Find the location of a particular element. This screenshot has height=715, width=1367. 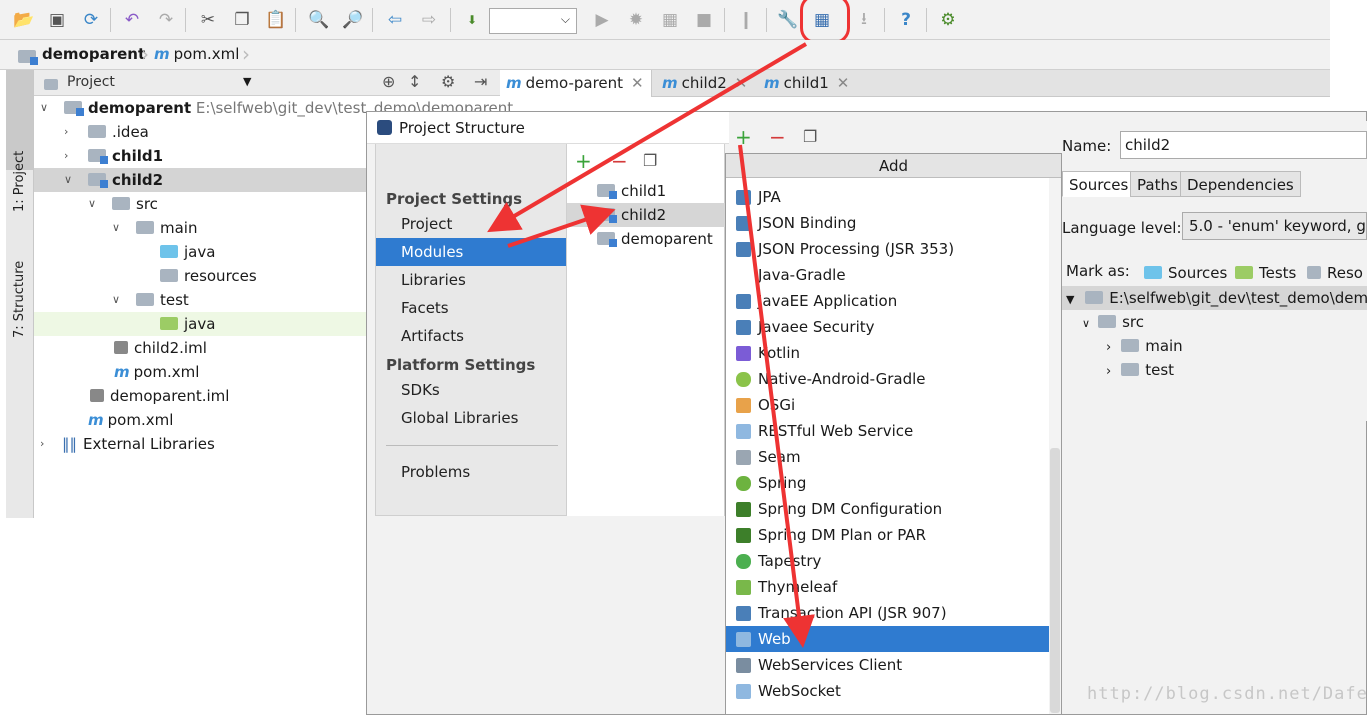

tab-dependencies: Dependencies is located at coordinates (1240, 184).